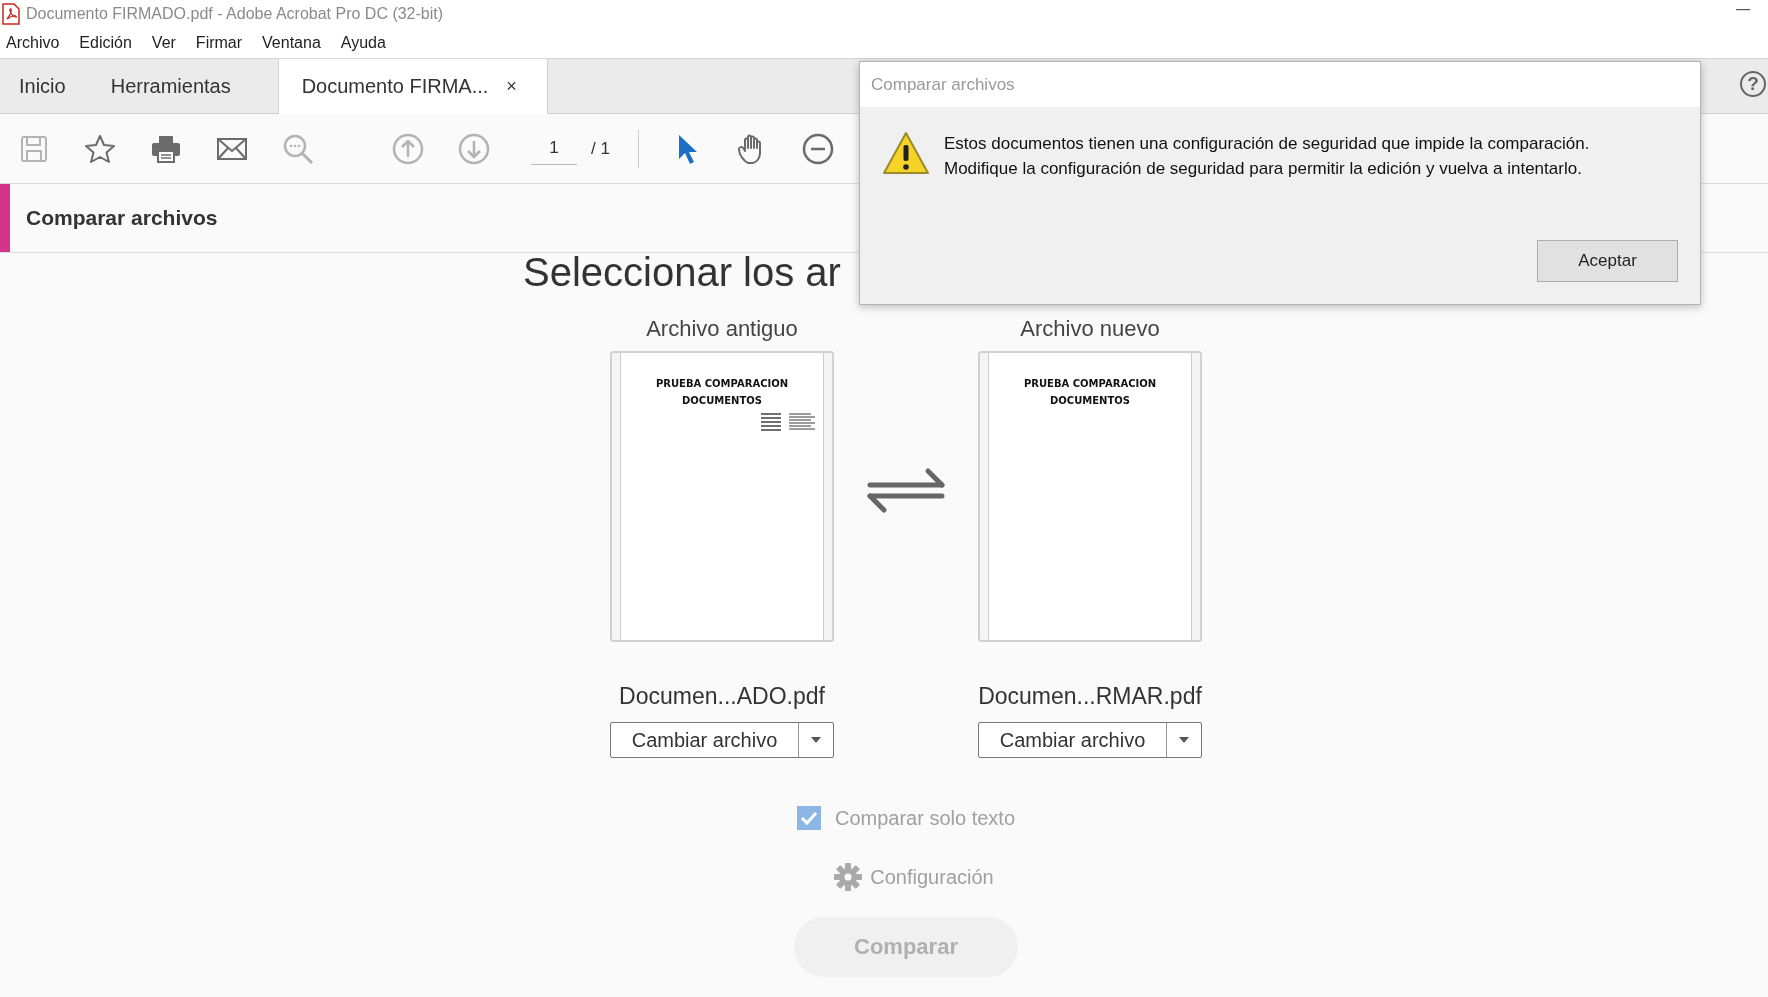 The height and width of the screenshot is (997, 1768). Describe the element at coordinates (412, 86) in the screenshot. I see `tab: Documento FIRMA... ×` at that location.